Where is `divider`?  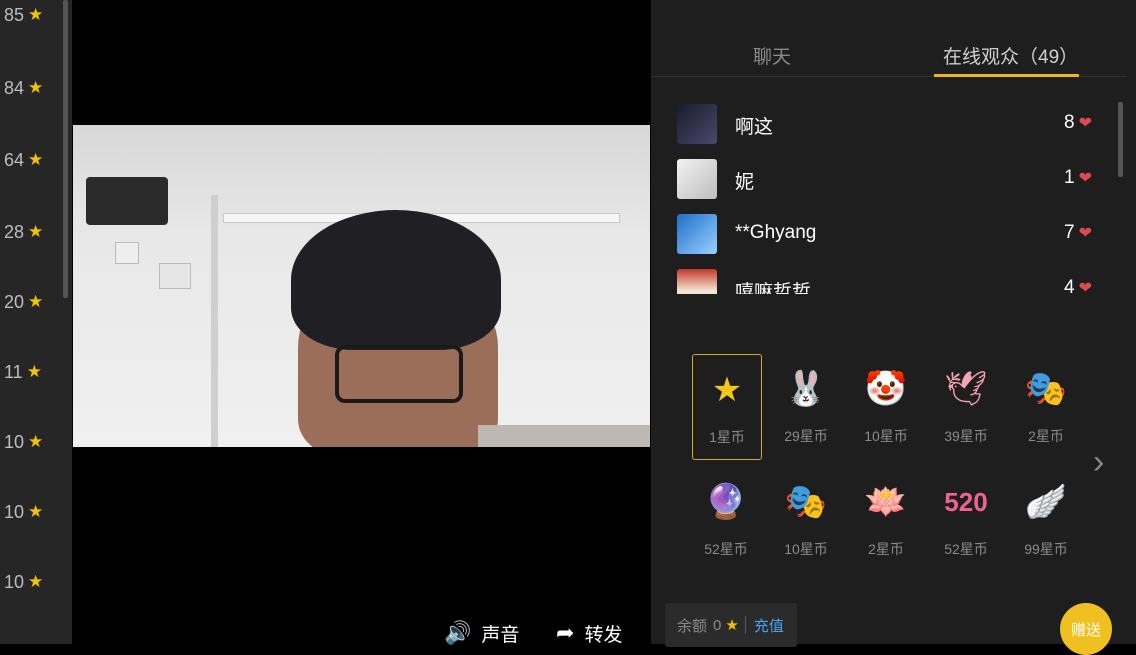 divider is located at coordinates (745, 625).